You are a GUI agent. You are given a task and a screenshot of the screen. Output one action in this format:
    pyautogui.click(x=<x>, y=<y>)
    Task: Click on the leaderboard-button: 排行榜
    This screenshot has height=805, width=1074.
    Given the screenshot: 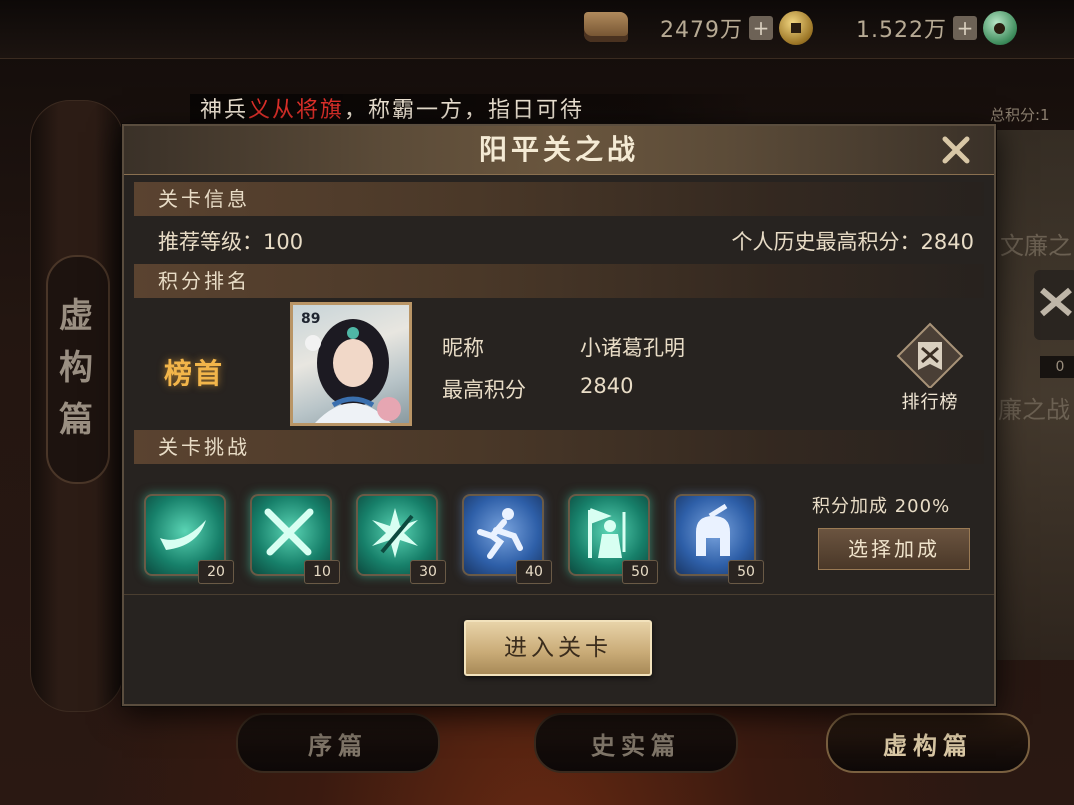 What is the action you would take?
    pyautogui.click(x=930, y=368)
    